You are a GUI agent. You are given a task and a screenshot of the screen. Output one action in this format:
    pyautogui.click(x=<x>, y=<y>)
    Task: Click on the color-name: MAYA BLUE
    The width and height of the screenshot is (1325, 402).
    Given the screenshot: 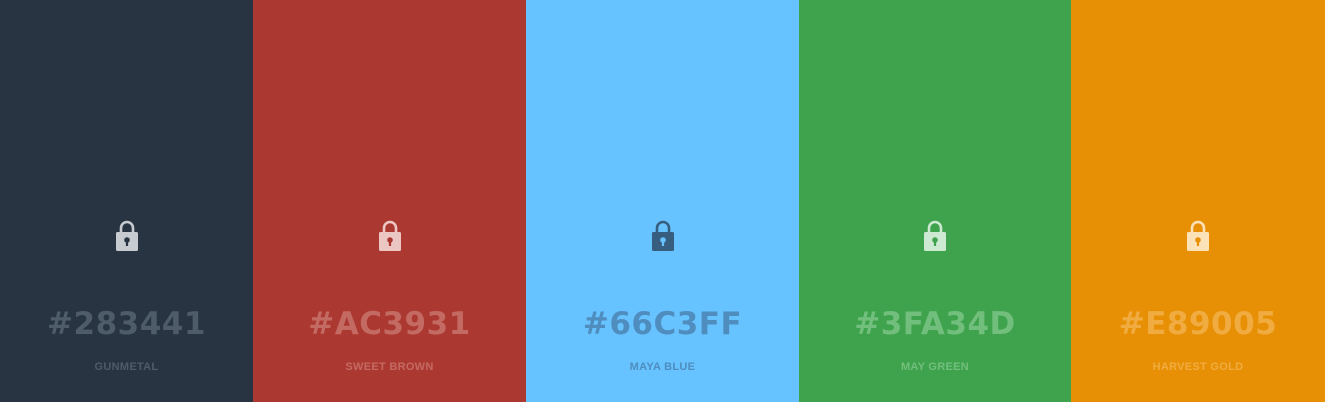 What is the action you would take?
    pyautogui.click(x=662, y=367)
    